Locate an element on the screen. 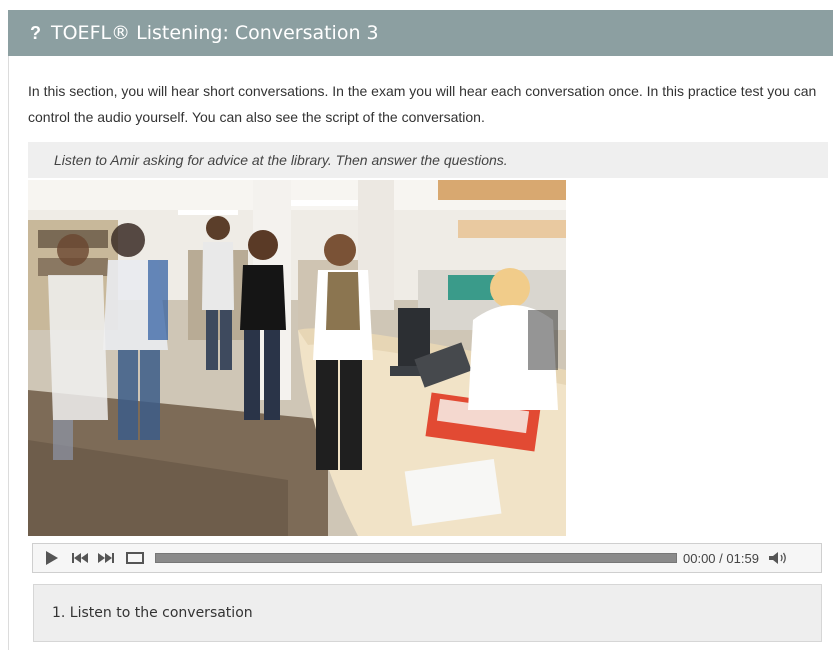 The height and width of the screenshot is (650, 833). question-mark-icon: ? is located at coordinates (35, 32).